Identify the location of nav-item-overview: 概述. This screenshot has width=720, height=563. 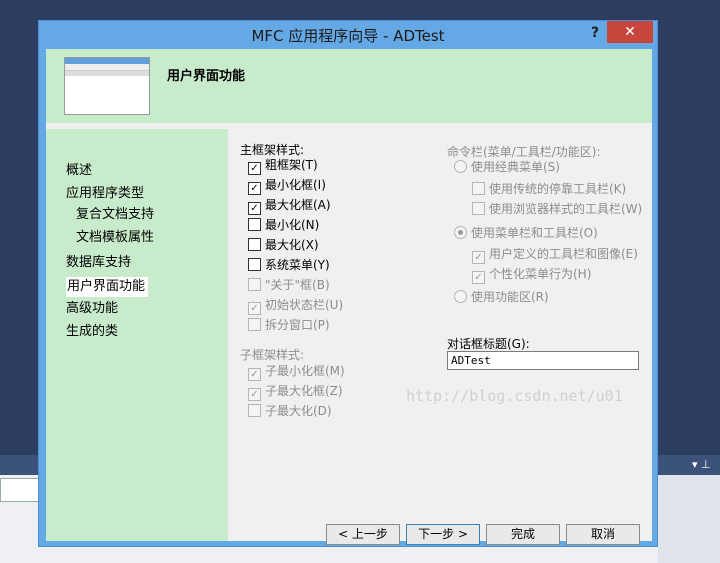
(79, 171).